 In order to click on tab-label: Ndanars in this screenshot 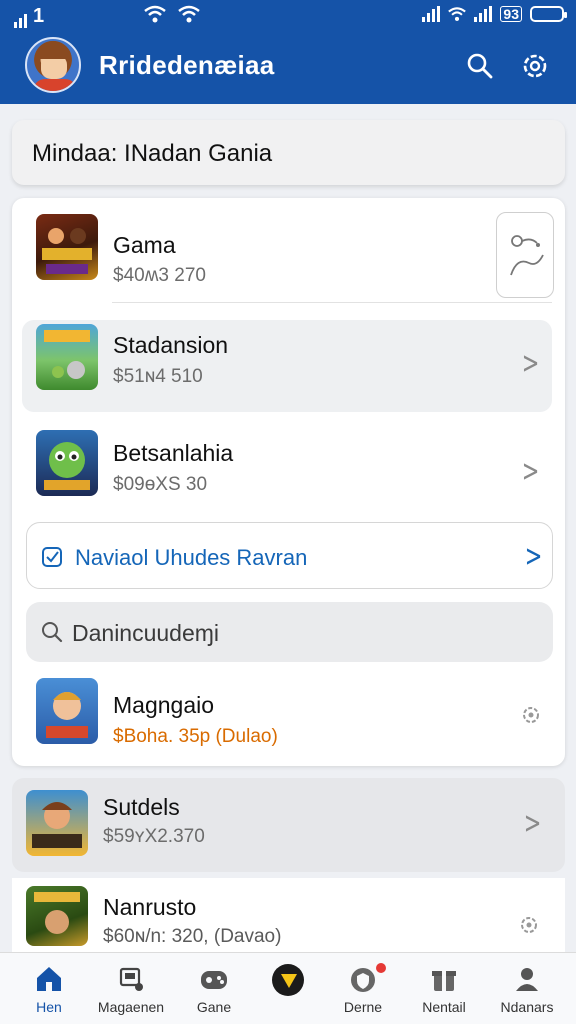, I will do `click(527, 1007)`.